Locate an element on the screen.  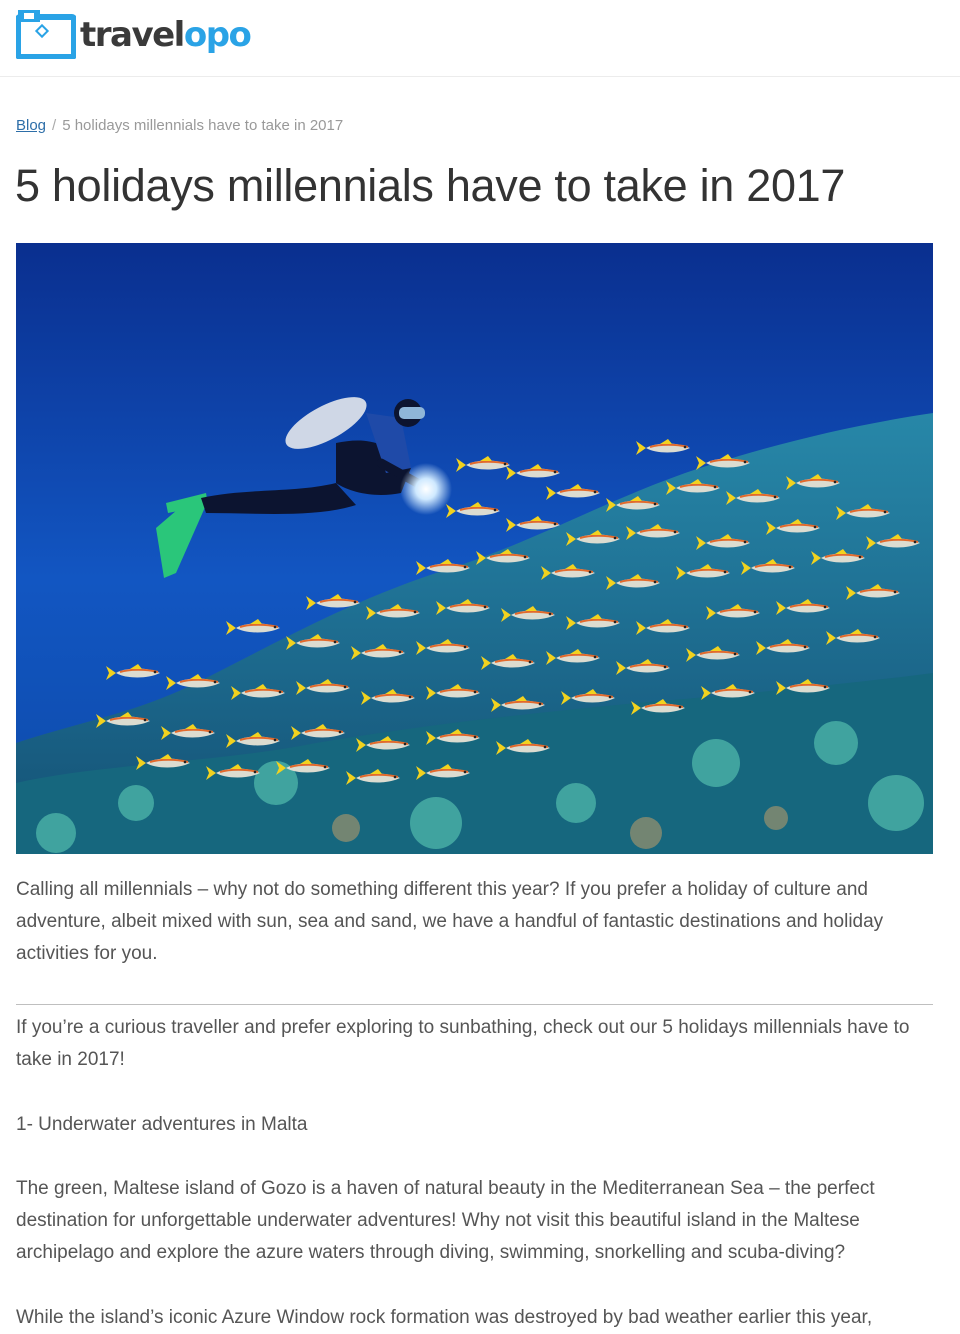
logo-text-travel: travel is located at coordinates (132, 35).